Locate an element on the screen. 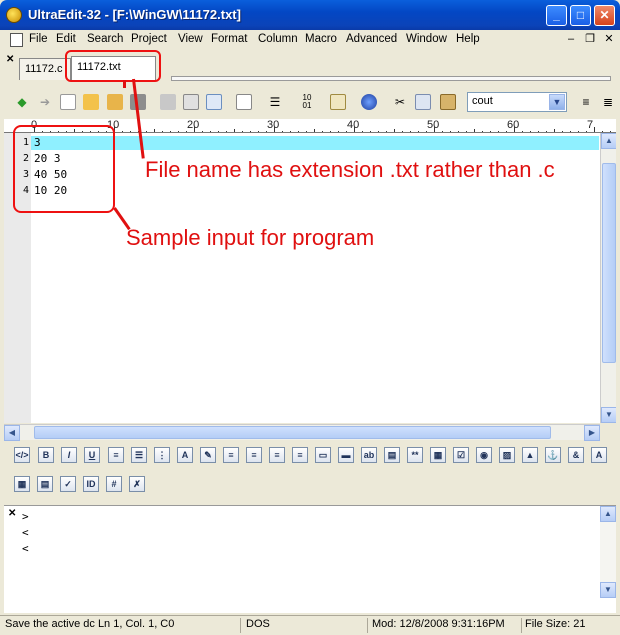  mdi-close-icon: ✕ is located at coordinates (609, 39).